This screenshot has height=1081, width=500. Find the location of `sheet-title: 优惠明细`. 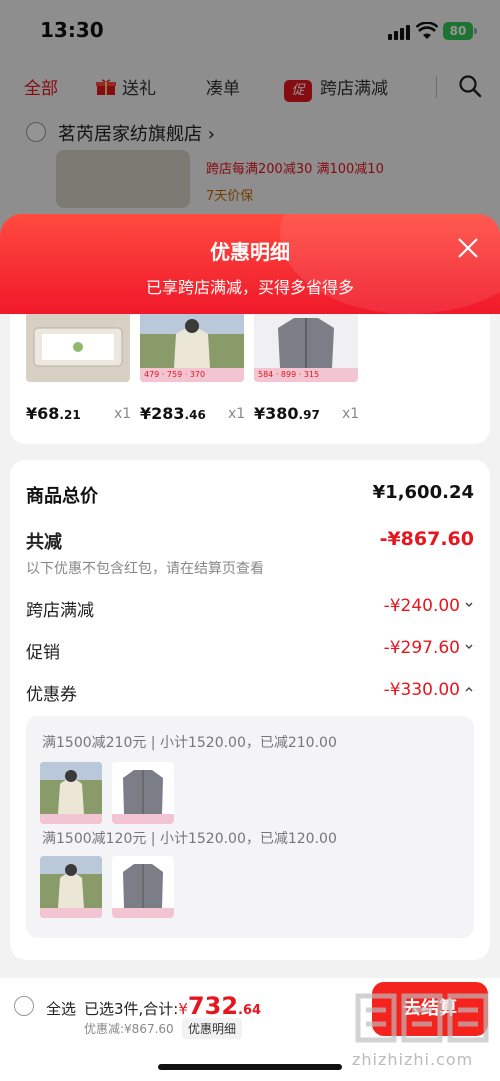

sheet-title: 优惠明细 is located at coordinates (250, 252).